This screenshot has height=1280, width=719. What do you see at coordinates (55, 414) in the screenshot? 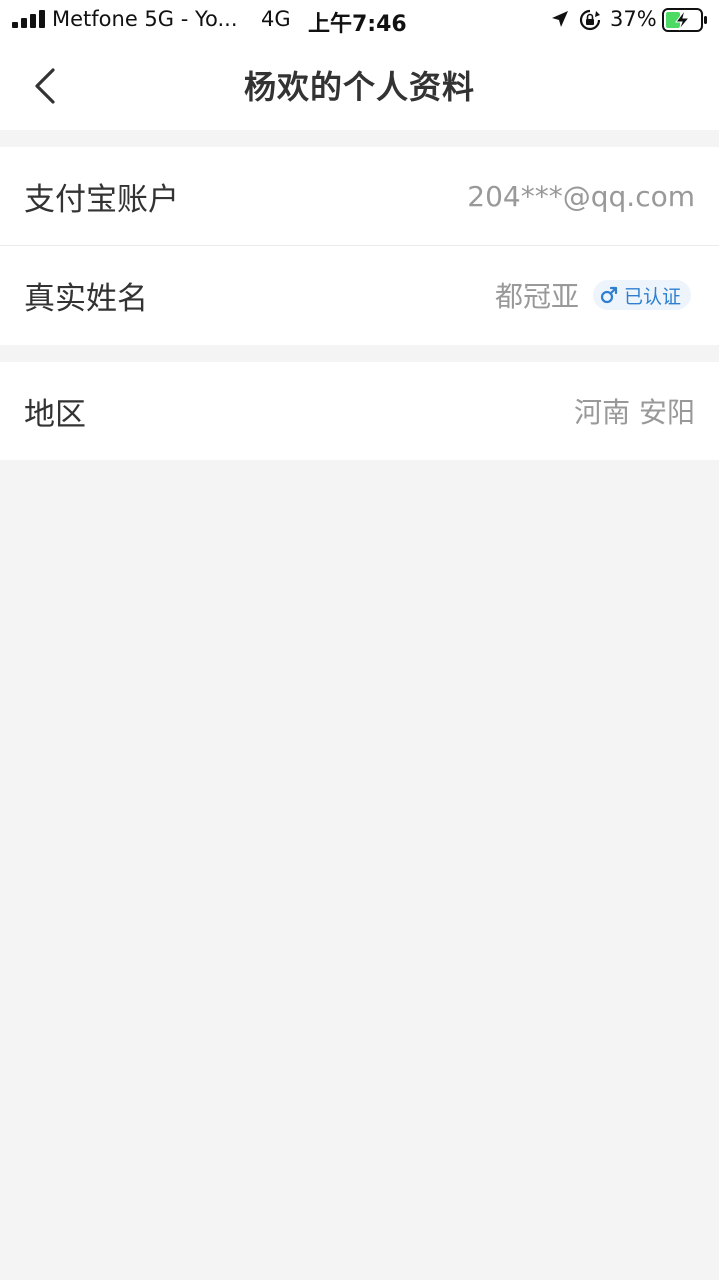
I see `region-label: 地区` at bounding box center [55, 414].